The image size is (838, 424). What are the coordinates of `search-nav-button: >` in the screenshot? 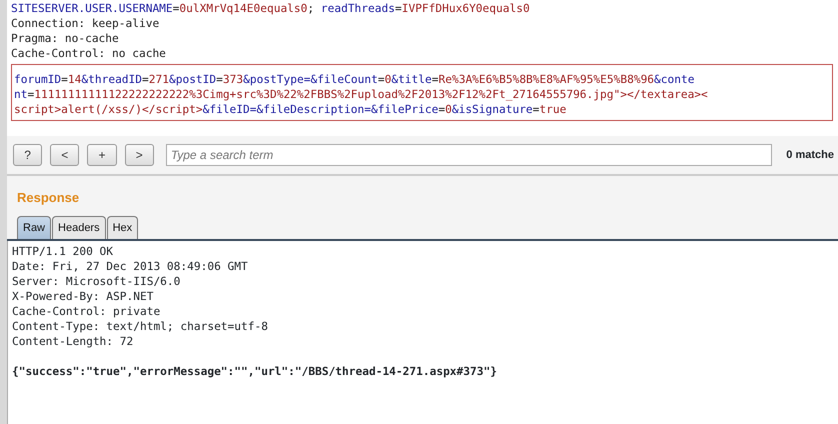 It's located at (139, 155).